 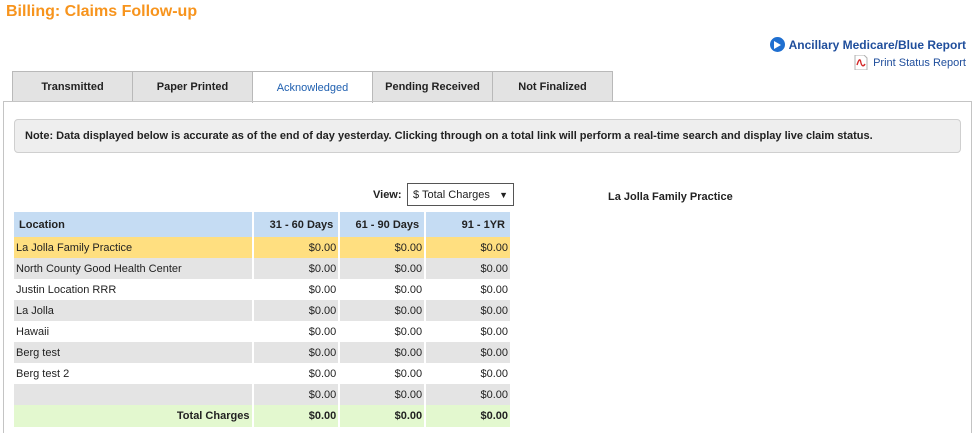 What do you see at coordinates (777, 44) in the screenshot?
I see `play-circle-icon` at bounding box center [777, 44].